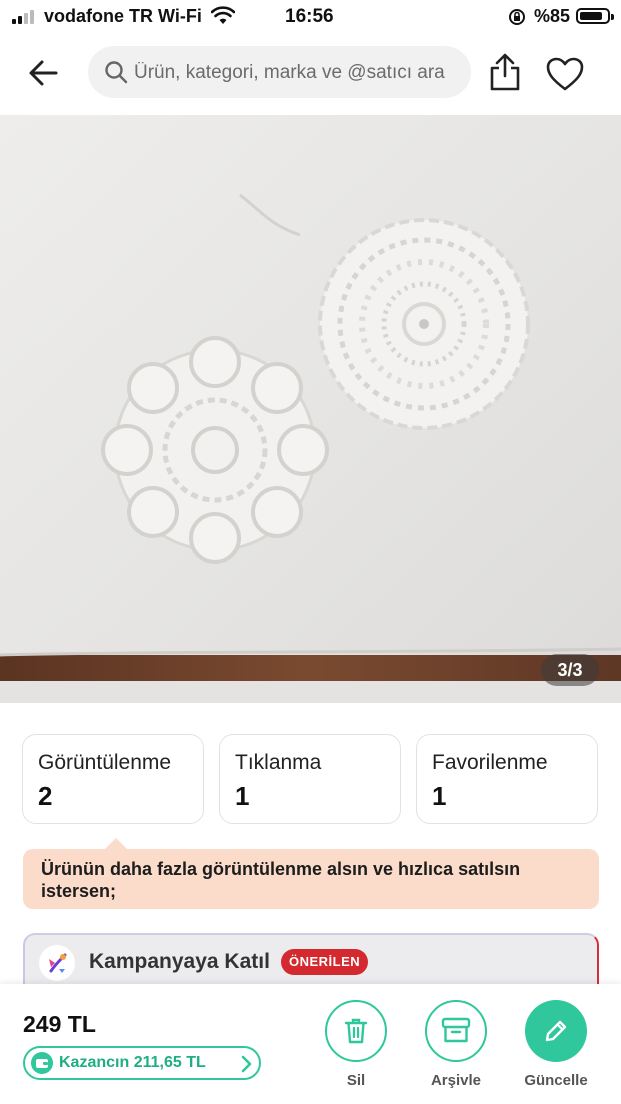  I want to click on stat-card-favorites: Favorilenme 1, so click(507, 779).